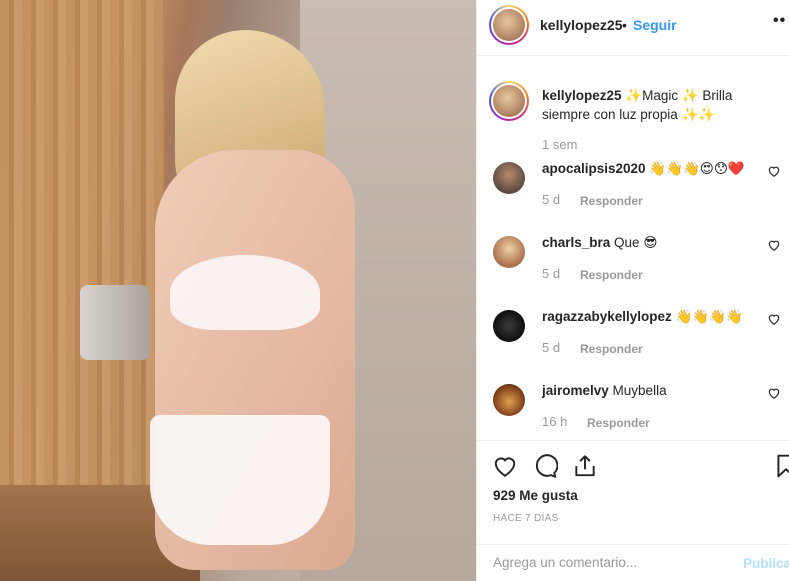 Image resolution: width=789 pixels, height=581 pixels. Describe the element at coordinates (779, 21) in the screenshot. I see `more-options-icon: ••` at that location.